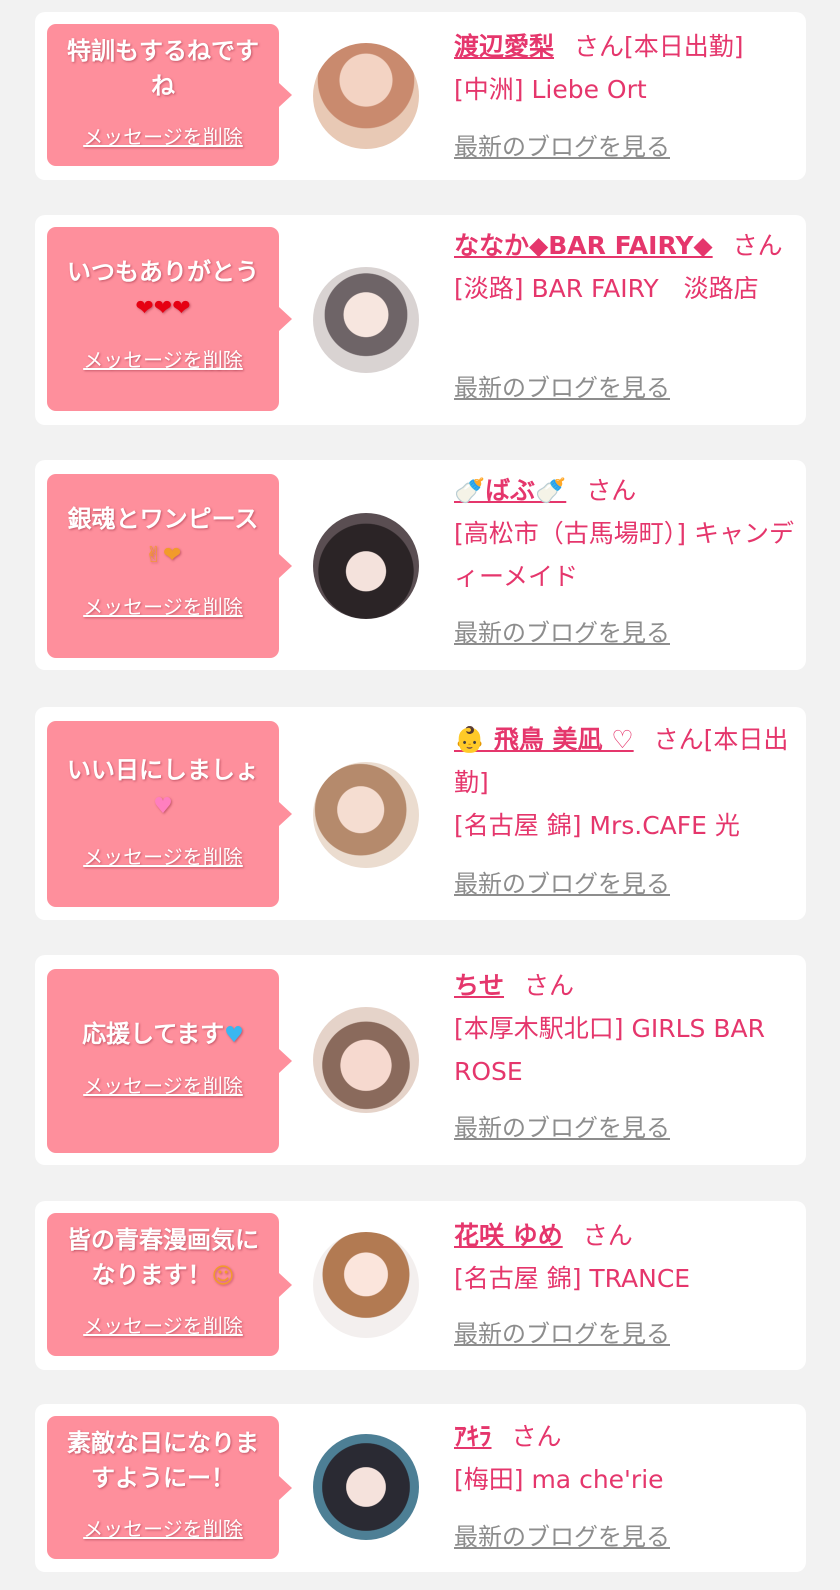 The width and height of the screenshot is (840, 1590). I want to click on cast-name-link: ｱｷﾗ, so click(473, 1436).